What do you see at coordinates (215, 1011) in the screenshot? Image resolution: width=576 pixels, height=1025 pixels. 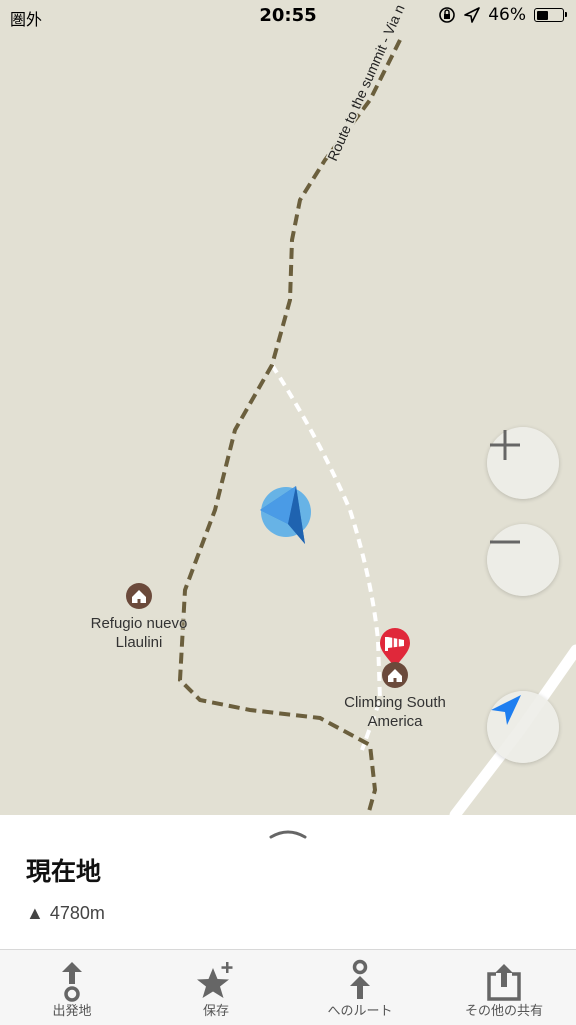 I see `tab-label: 保存` at bounding box center [215, 1011].